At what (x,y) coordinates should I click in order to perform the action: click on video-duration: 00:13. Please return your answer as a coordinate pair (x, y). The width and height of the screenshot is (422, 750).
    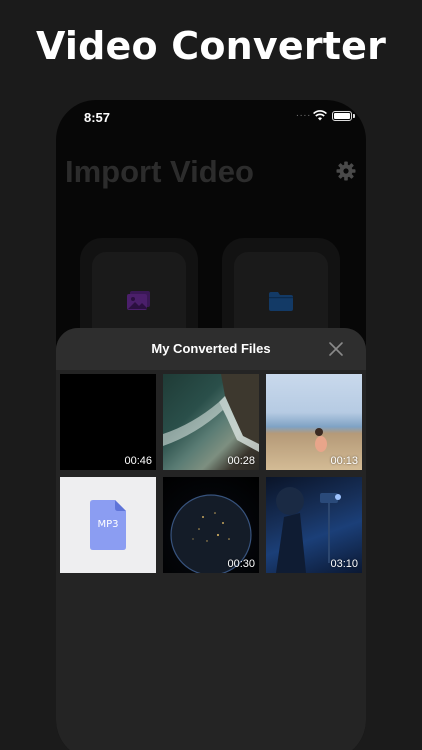
    Looking at the image, I should click on (344, 461).